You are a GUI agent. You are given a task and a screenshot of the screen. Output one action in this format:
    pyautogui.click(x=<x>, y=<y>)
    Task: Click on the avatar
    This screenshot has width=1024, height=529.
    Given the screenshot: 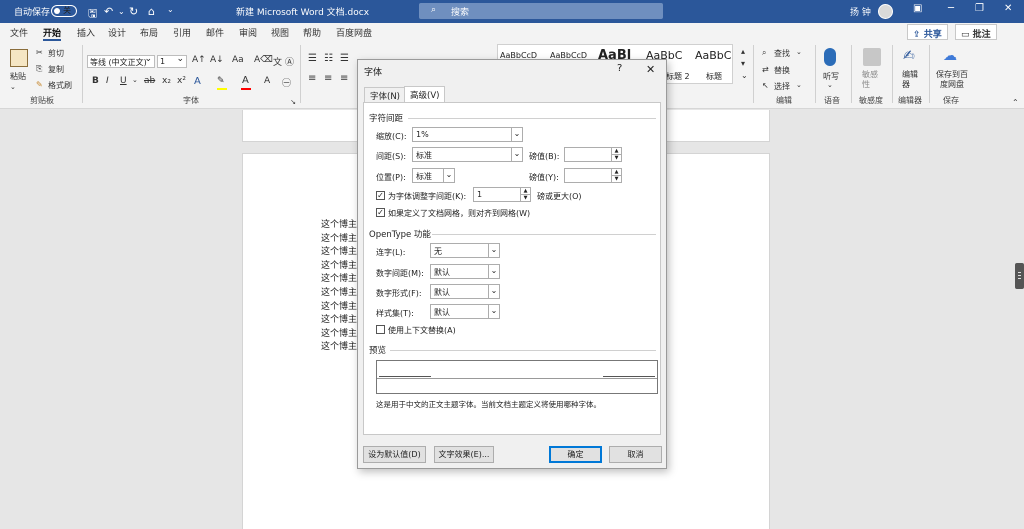 What is the action you would take?
    pyautogui.click(x=885, y=11)
    